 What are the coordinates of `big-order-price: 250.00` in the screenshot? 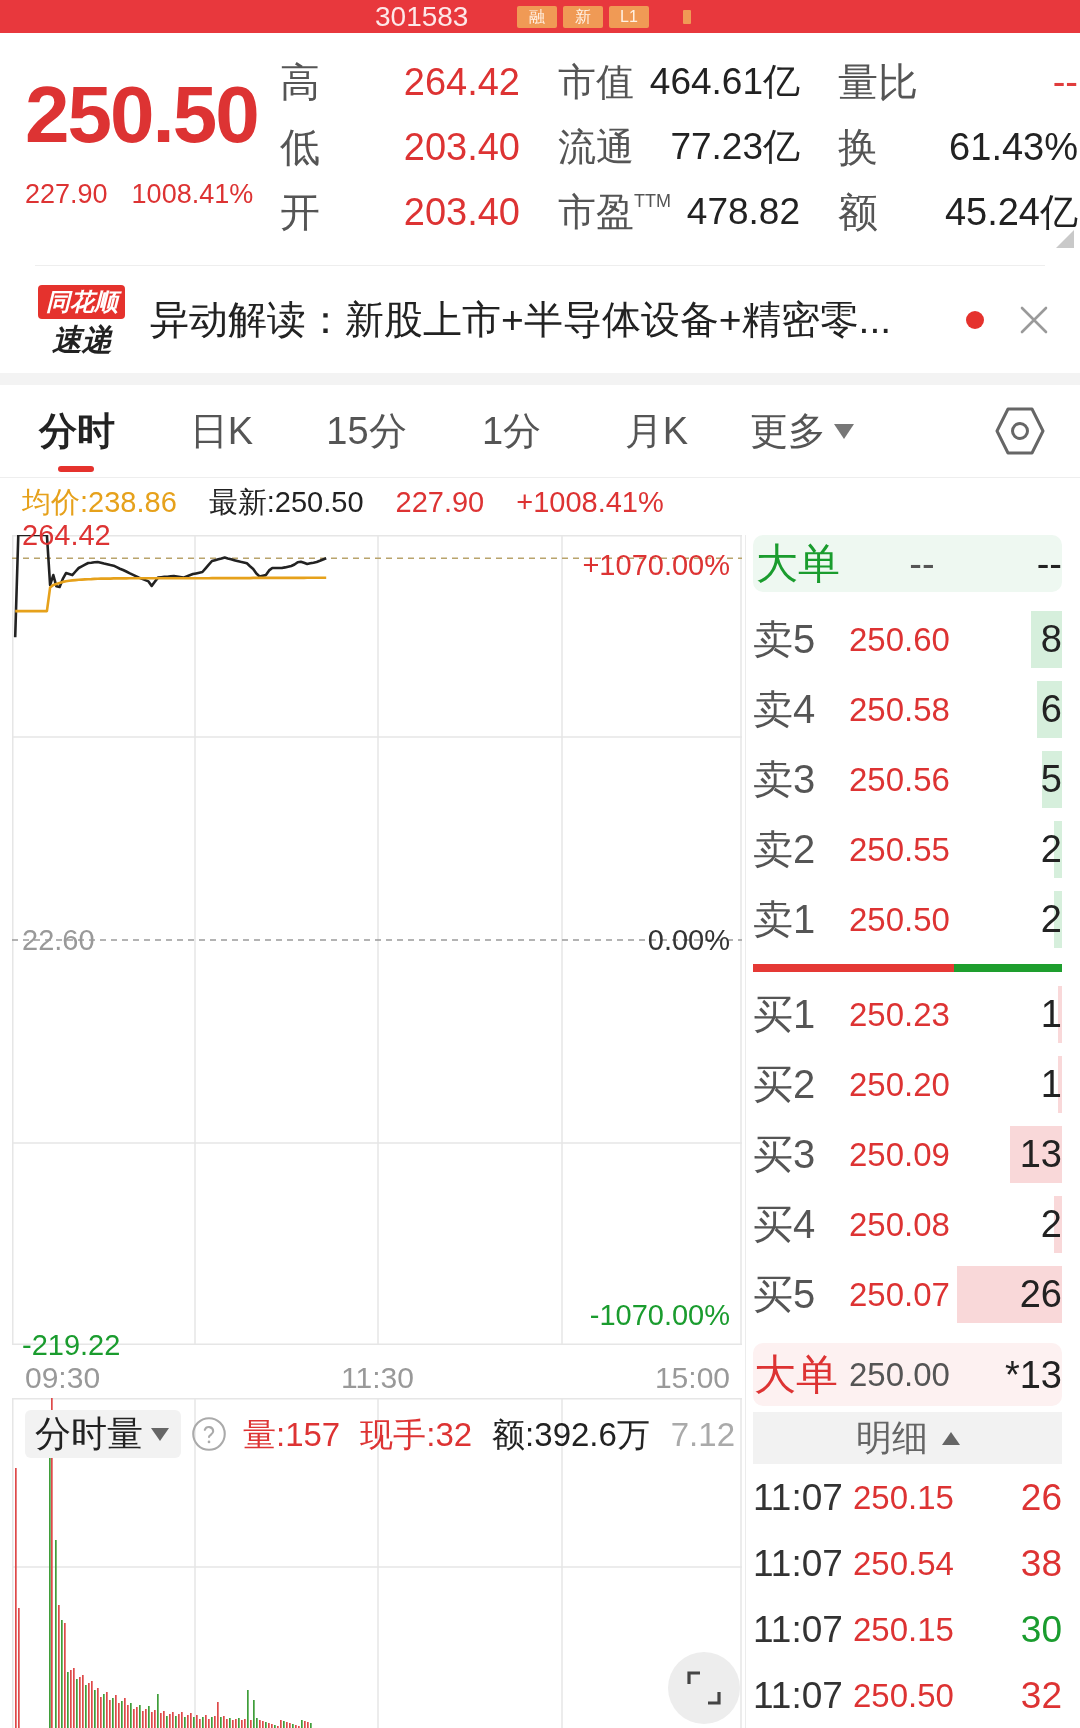 It's located at (899, 1374).